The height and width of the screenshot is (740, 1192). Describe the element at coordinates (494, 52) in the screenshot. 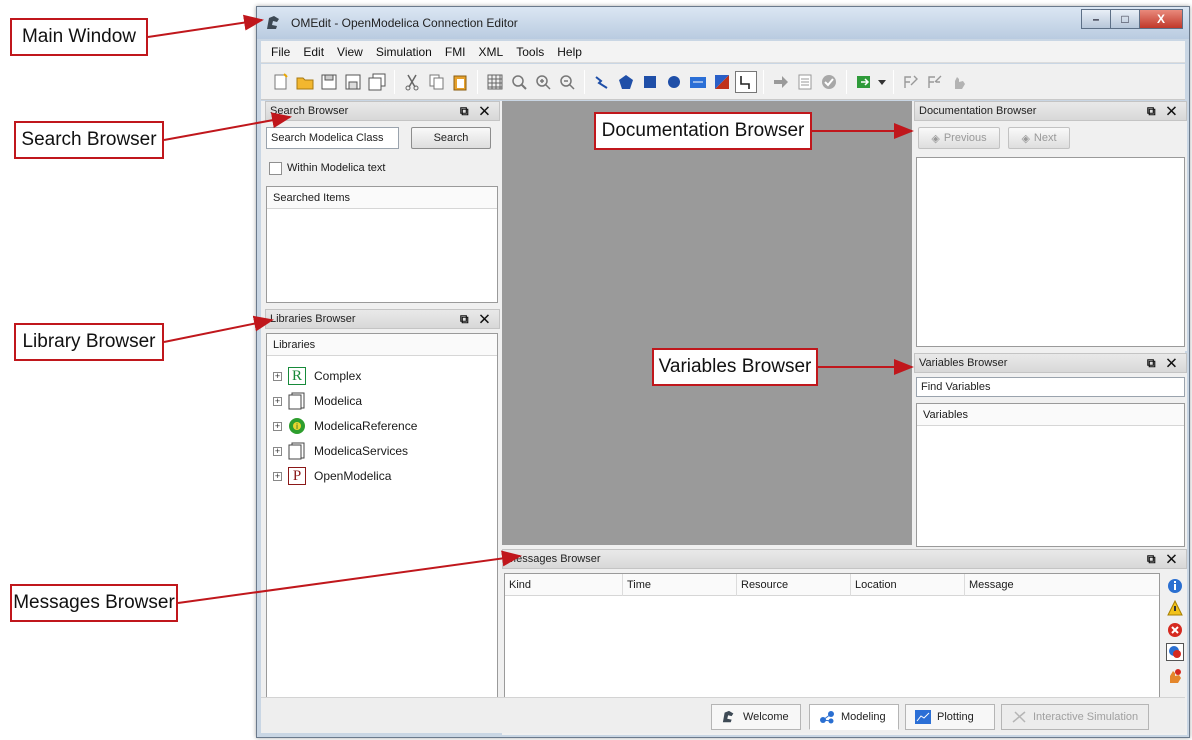

I see `menu-xml: XML` at that location.